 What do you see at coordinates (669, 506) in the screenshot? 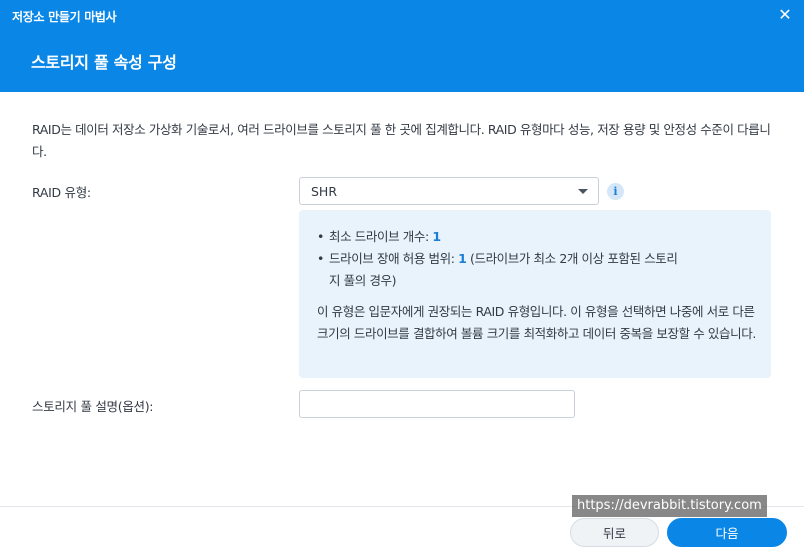
I see `watermark: https://devrabbit.tistory.com` at bounding box center [669, 506].